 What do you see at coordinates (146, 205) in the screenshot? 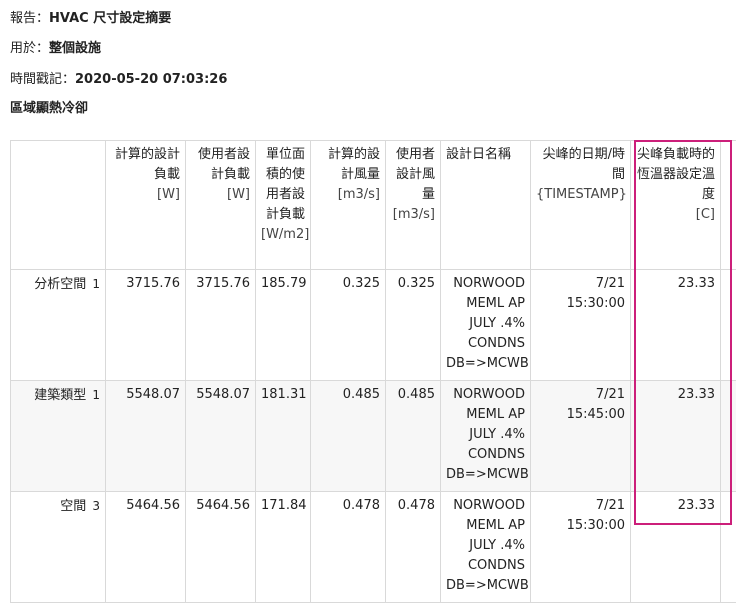
I see `column-header: 計算的設計負載 [W]` at bounding box center [146, 205].